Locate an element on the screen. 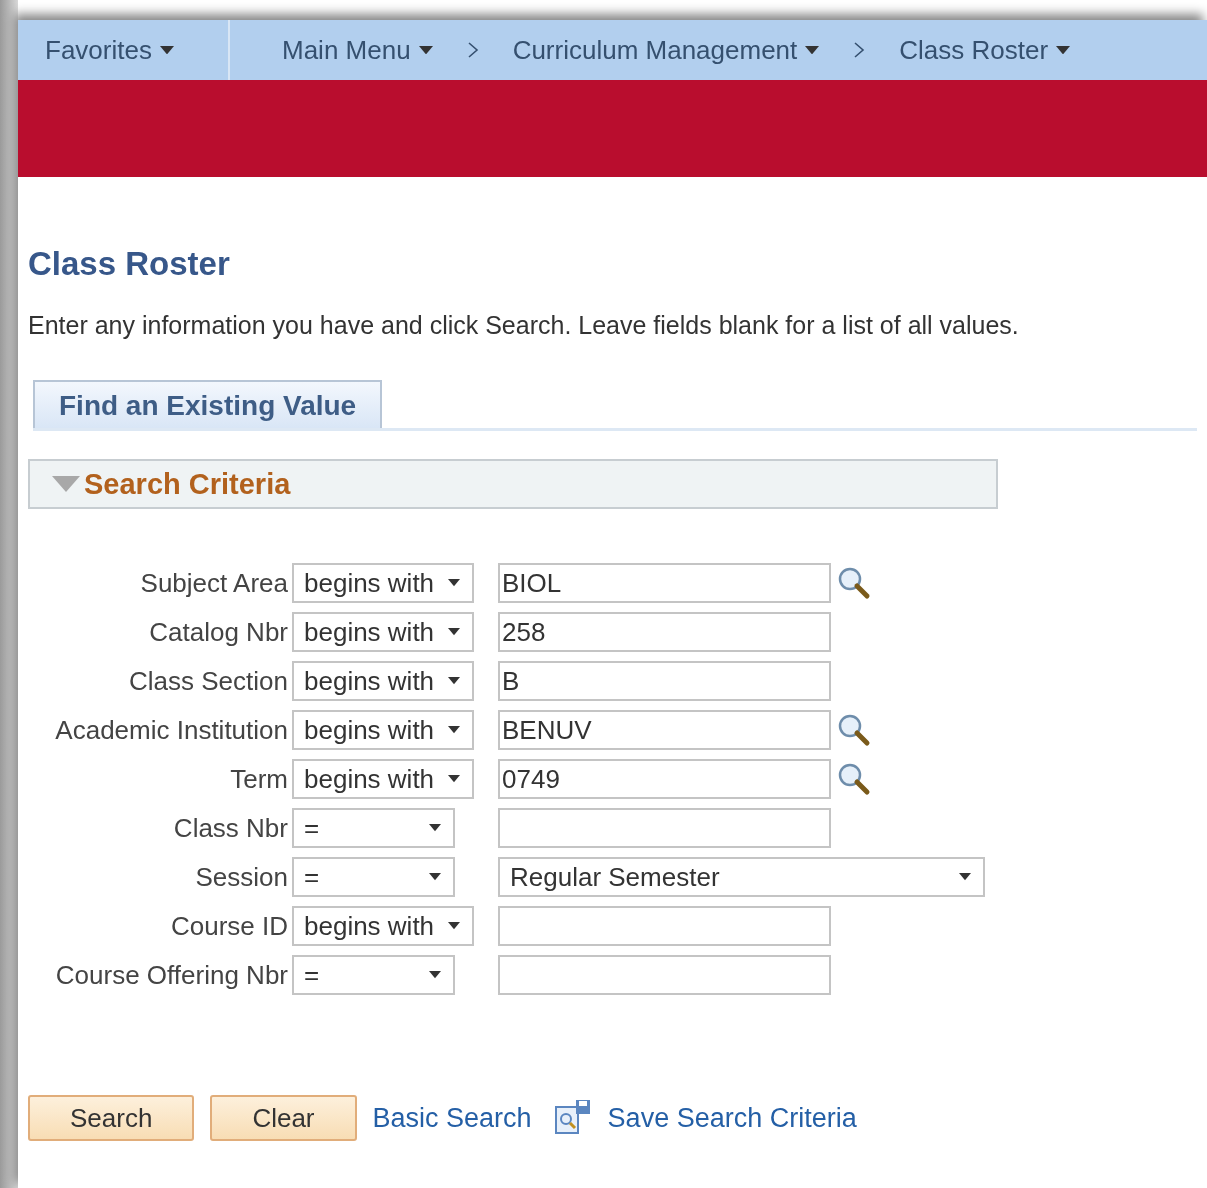  search-button: Search is located at coordinates (111, 1118).